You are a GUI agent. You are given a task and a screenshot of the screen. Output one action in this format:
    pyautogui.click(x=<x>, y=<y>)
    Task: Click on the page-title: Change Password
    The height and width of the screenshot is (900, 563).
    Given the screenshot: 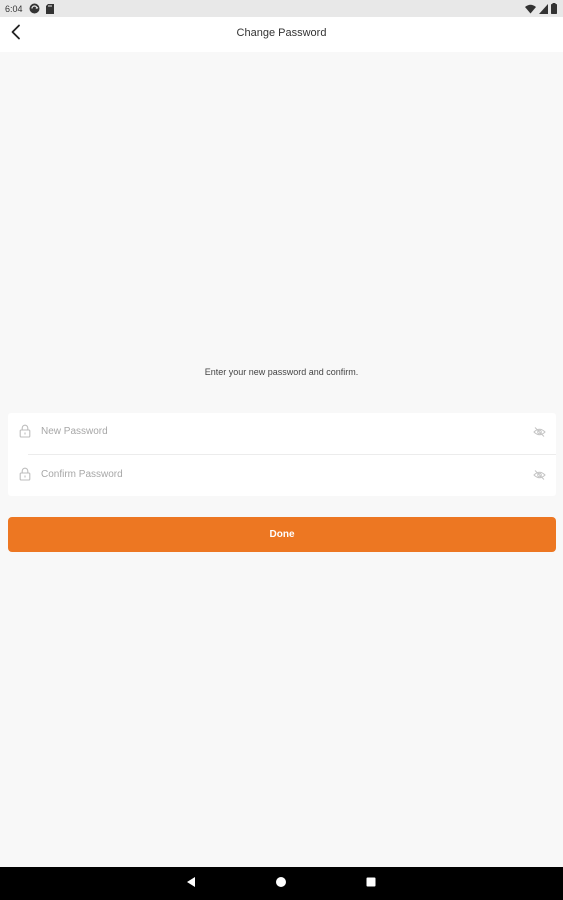 What is the action you would take?
    pyautogui.click(x=281, y=33)
    